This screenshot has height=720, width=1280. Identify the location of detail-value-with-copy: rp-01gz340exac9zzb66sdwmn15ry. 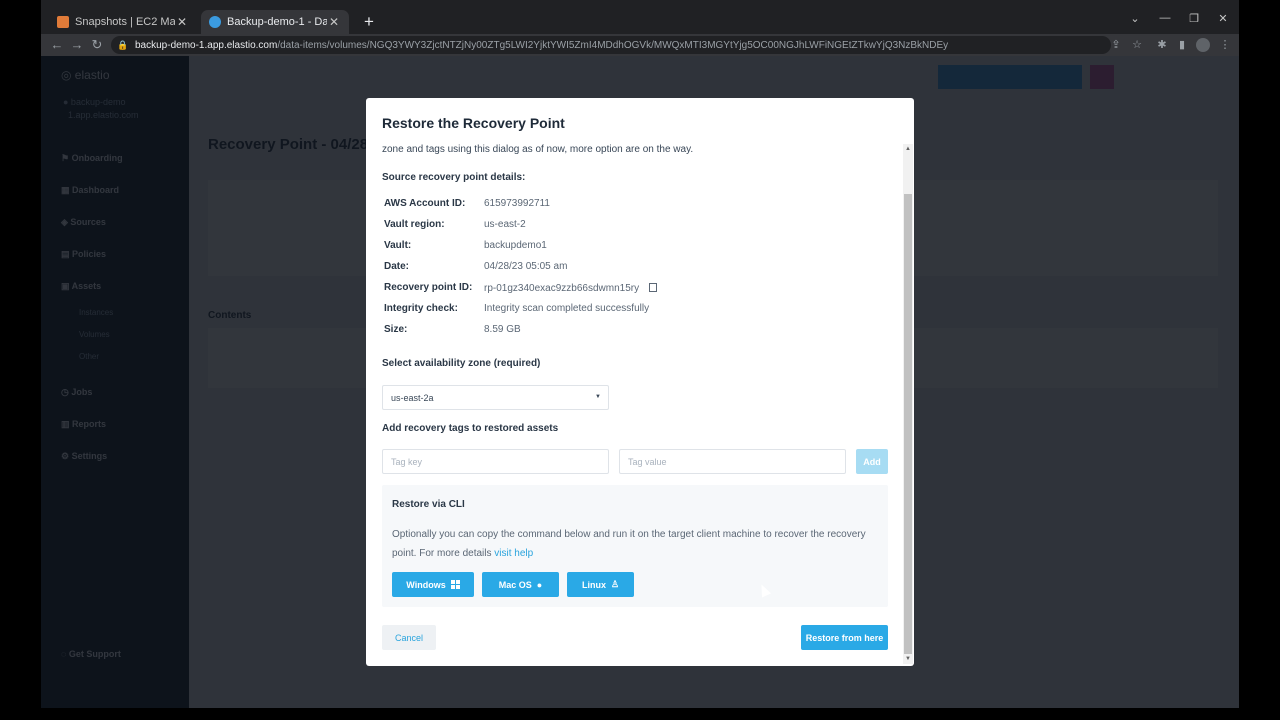
(571, 288).